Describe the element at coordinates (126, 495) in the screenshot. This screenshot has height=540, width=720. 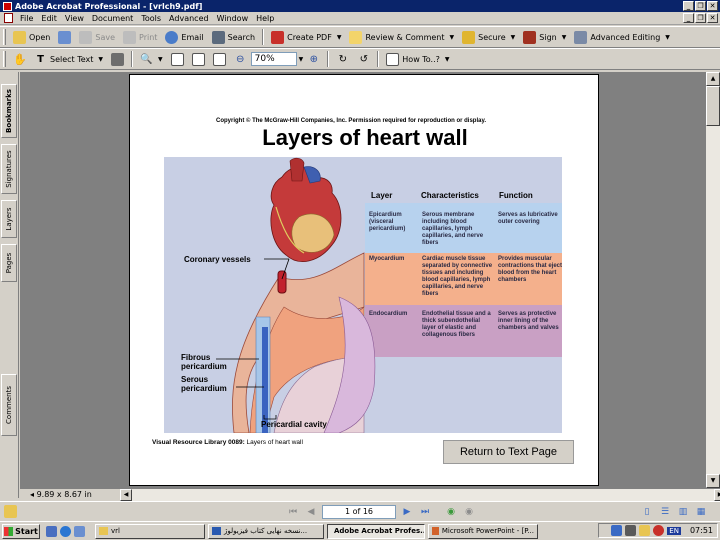
I see `scroll-left-icon: ◀` at that location.